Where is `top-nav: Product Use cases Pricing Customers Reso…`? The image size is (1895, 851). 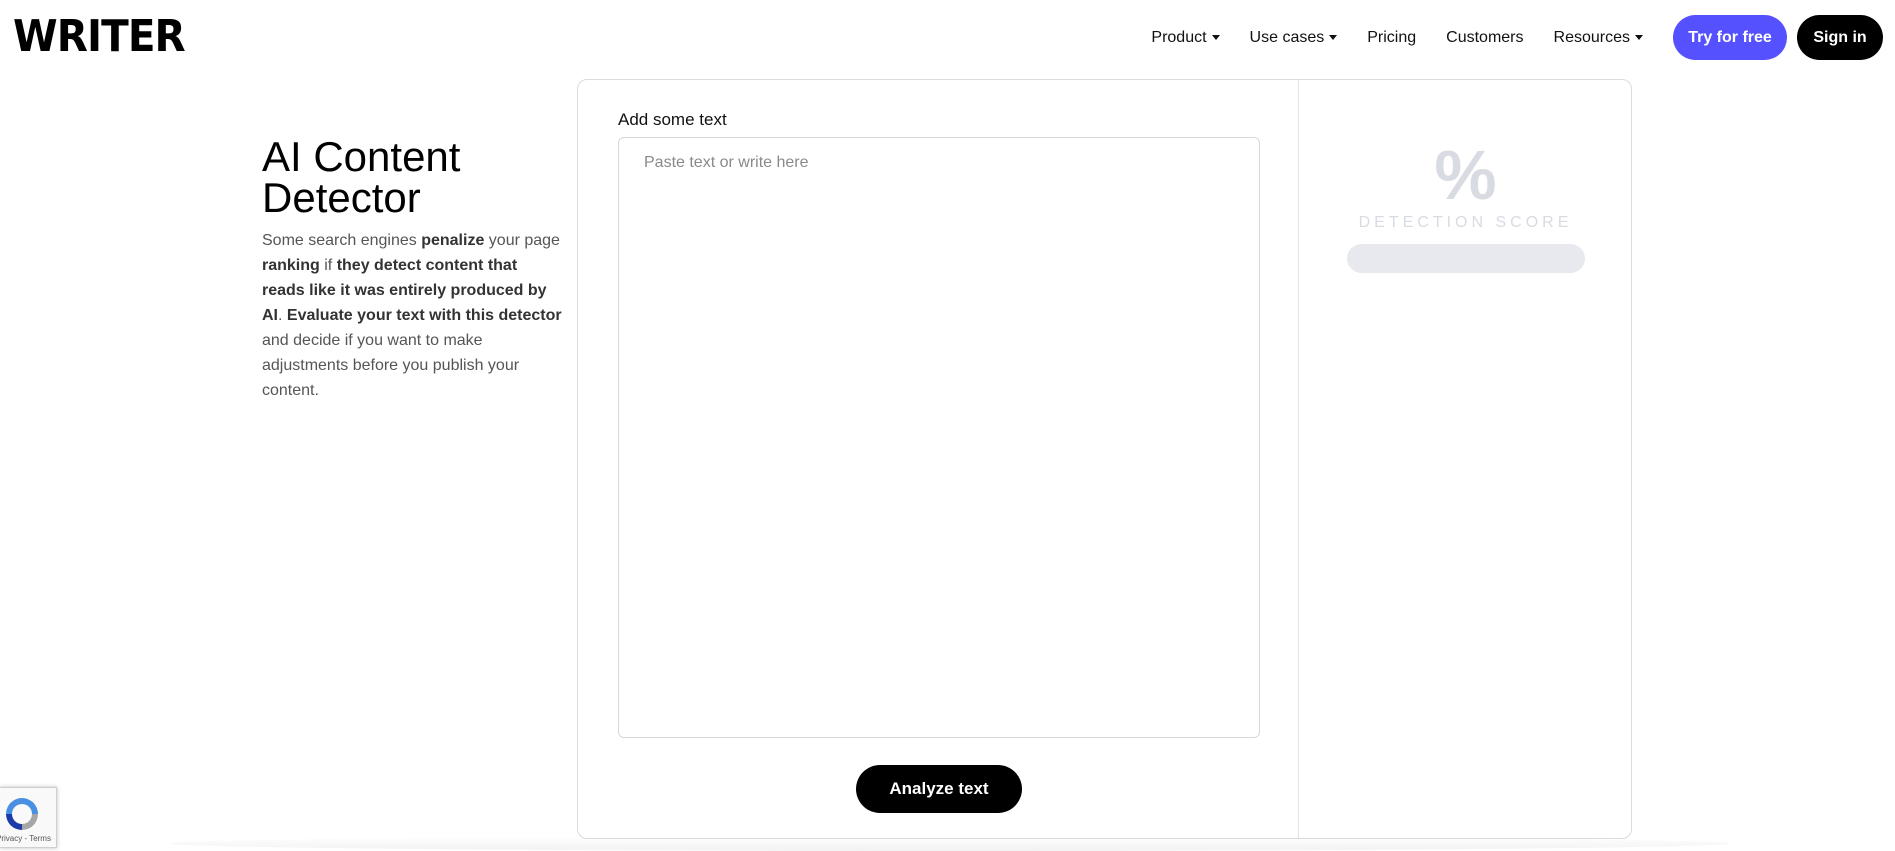 top-nav: Product Use cases Pricing Customers Reso… is located at coordinates (1517, 37).